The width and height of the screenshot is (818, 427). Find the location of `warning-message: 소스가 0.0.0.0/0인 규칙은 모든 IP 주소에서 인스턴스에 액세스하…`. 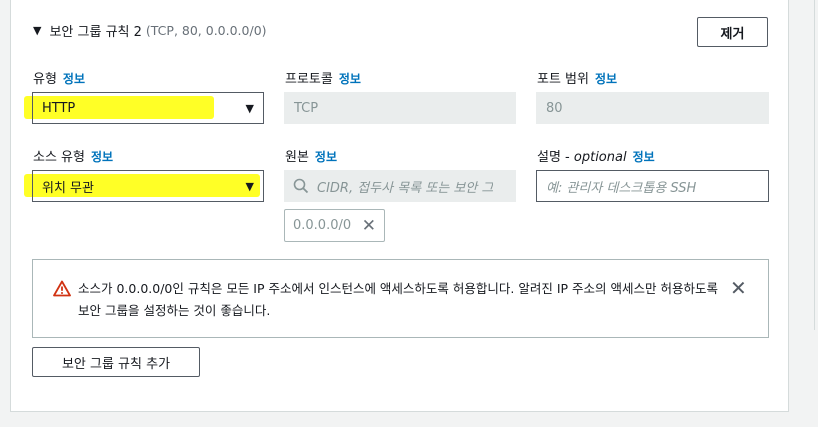

warning-message: 소스가 0.0.0.0/0인 규칙은 모든 IP 주소에서 인스턴스에 액세스하… is located at coordinates (398, 299).